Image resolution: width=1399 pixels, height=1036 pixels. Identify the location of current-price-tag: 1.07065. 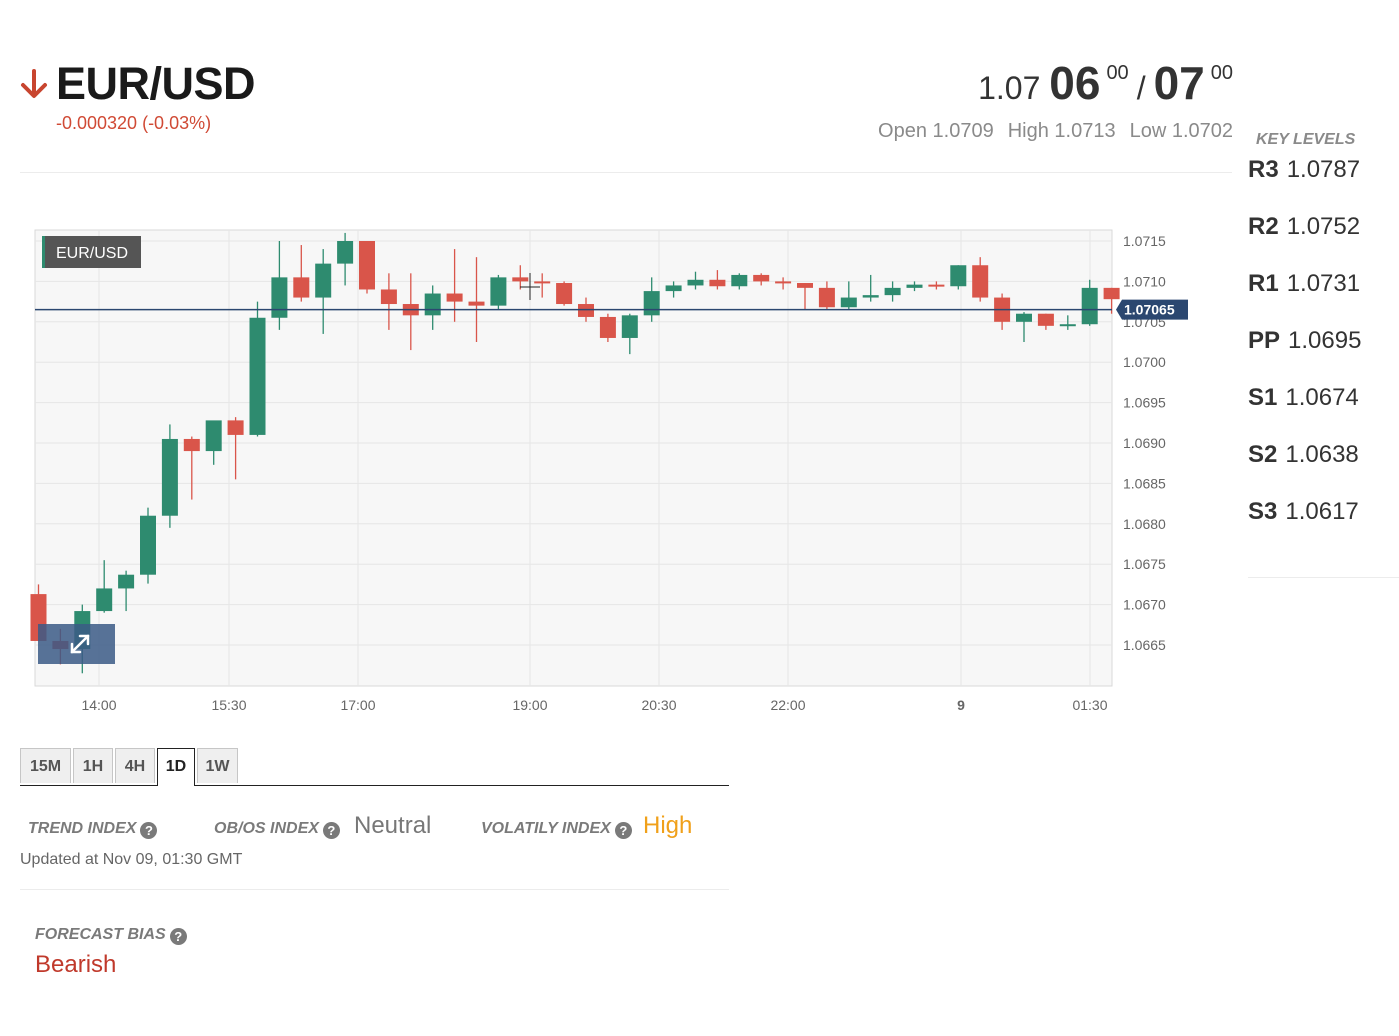
(1152, 309).